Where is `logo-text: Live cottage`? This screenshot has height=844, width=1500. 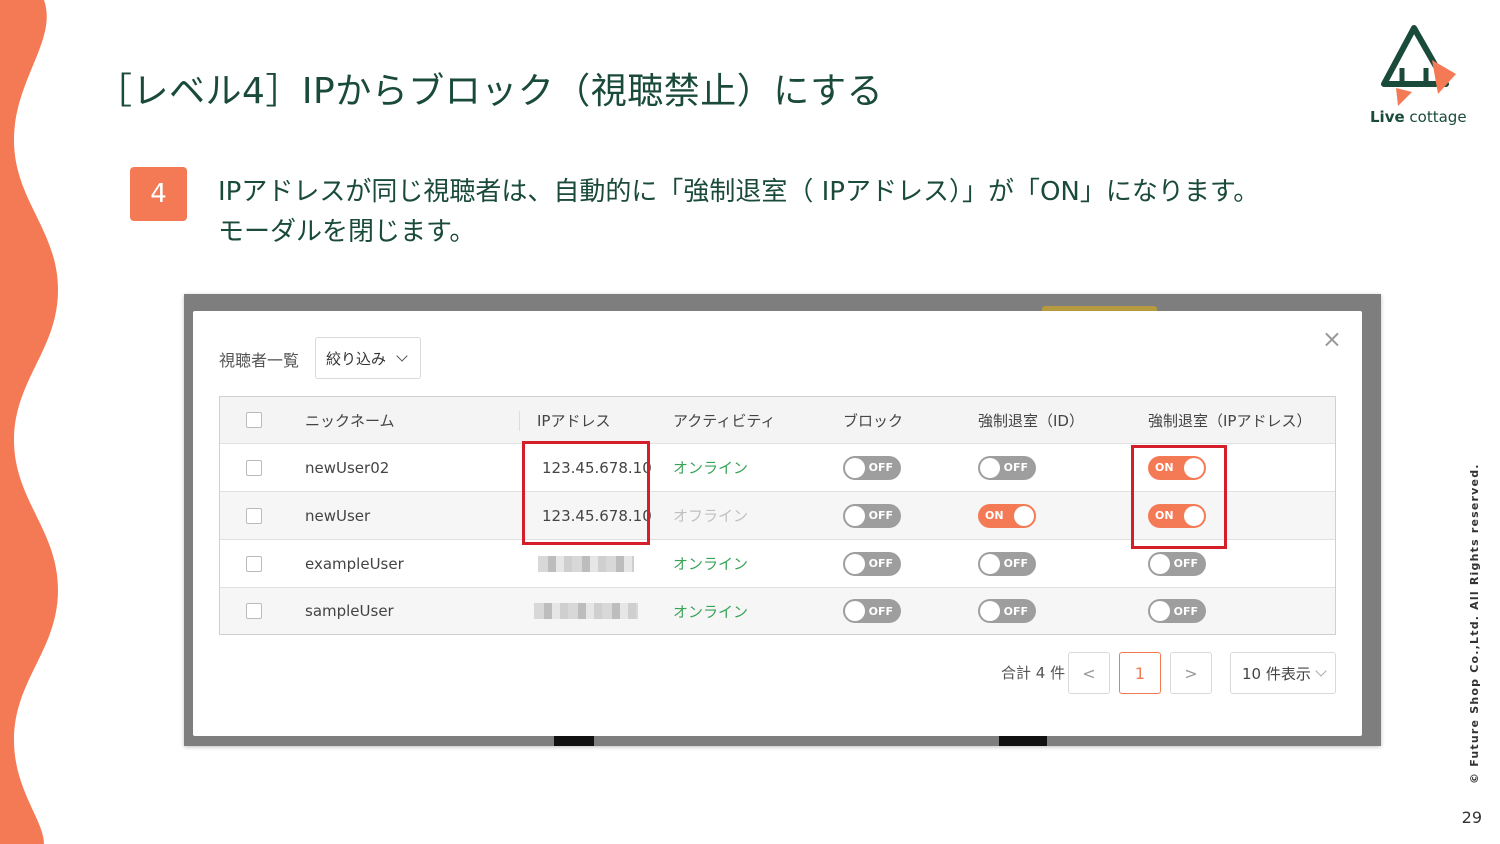 logo-text: Live cottage is located at coordinates (1418, 117).